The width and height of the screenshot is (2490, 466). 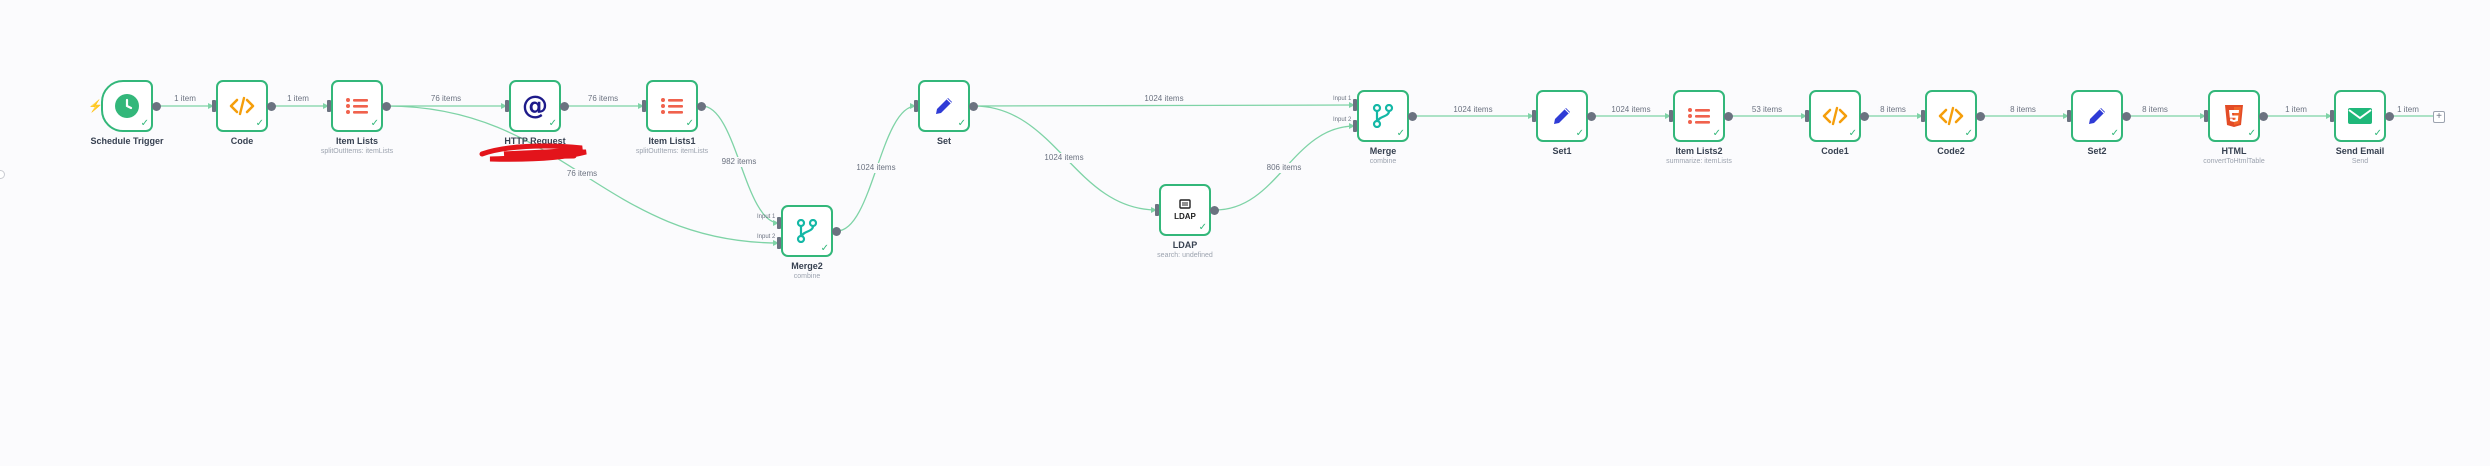 I want to click on node-code1: ✓, so click(x=1835, y=116).